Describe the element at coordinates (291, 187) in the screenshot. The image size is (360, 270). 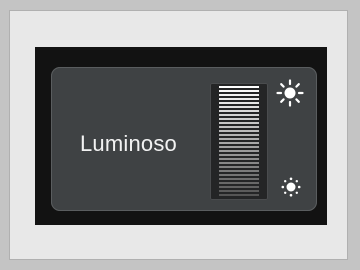
I see `sun-dim-icon` at that location.